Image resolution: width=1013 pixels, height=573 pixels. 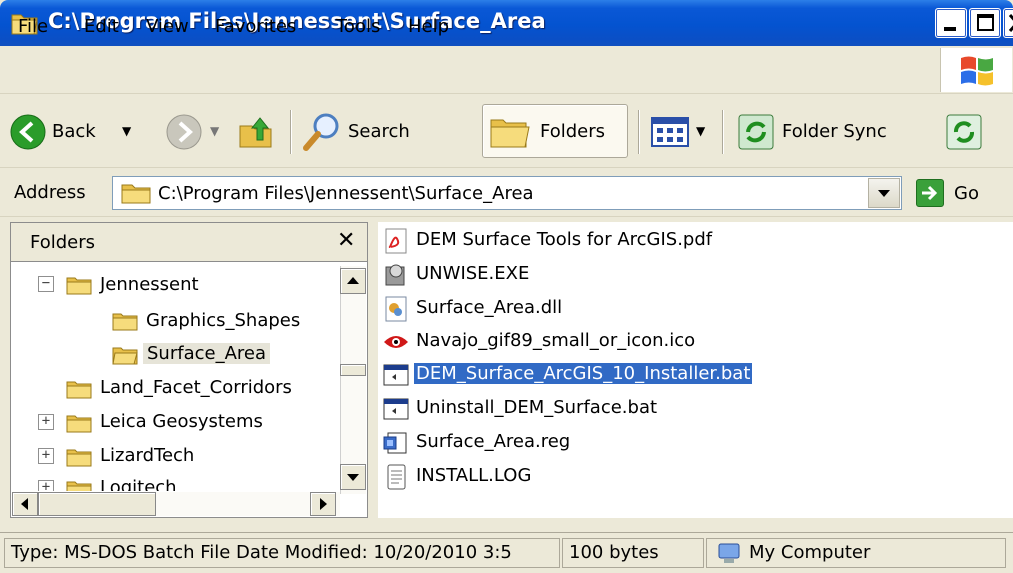 I want to click on file-name: DEM Surface Tools for ArcGIS.pdf, so click(x=564, y=239).